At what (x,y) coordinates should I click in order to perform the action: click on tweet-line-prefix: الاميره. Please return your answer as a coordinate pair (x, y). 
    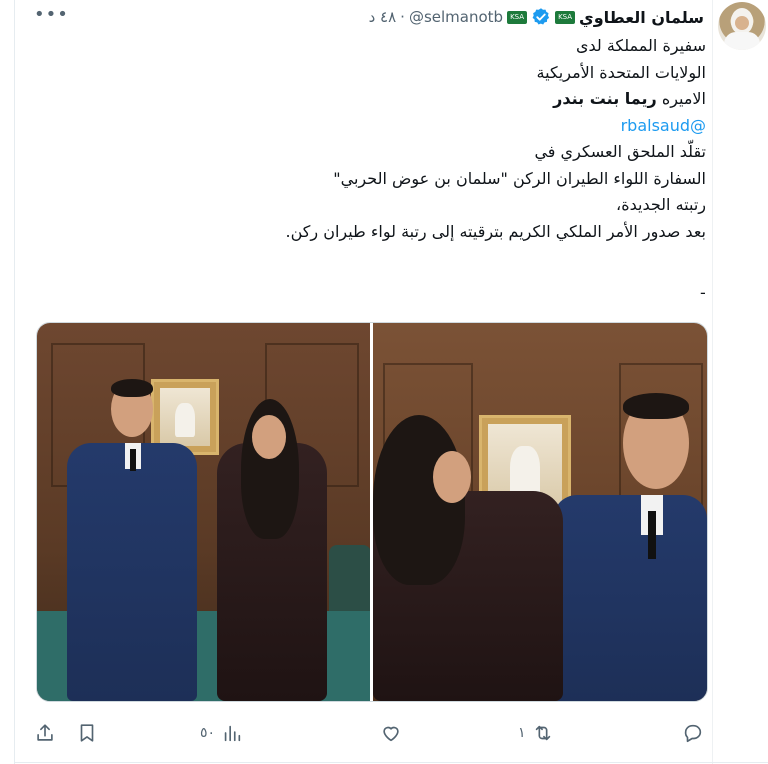
    Looking at the image, I should click on (681, 98).